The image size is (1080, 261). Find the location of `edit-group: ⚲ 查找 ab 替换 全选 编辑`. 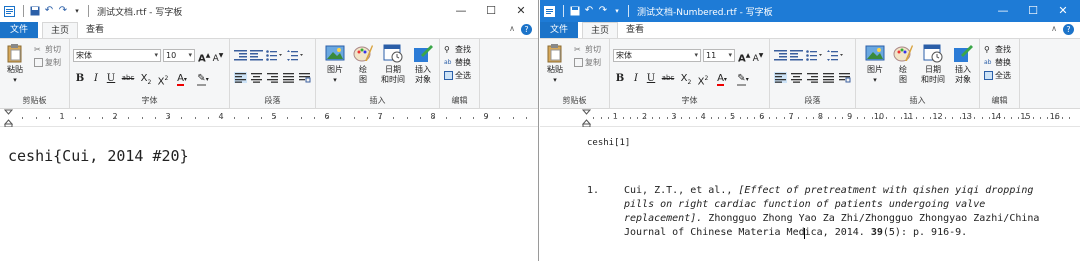

edit-group: ⚲ 查找 ab 替换 全选 编辑 is located at coordinates (1000, 74).